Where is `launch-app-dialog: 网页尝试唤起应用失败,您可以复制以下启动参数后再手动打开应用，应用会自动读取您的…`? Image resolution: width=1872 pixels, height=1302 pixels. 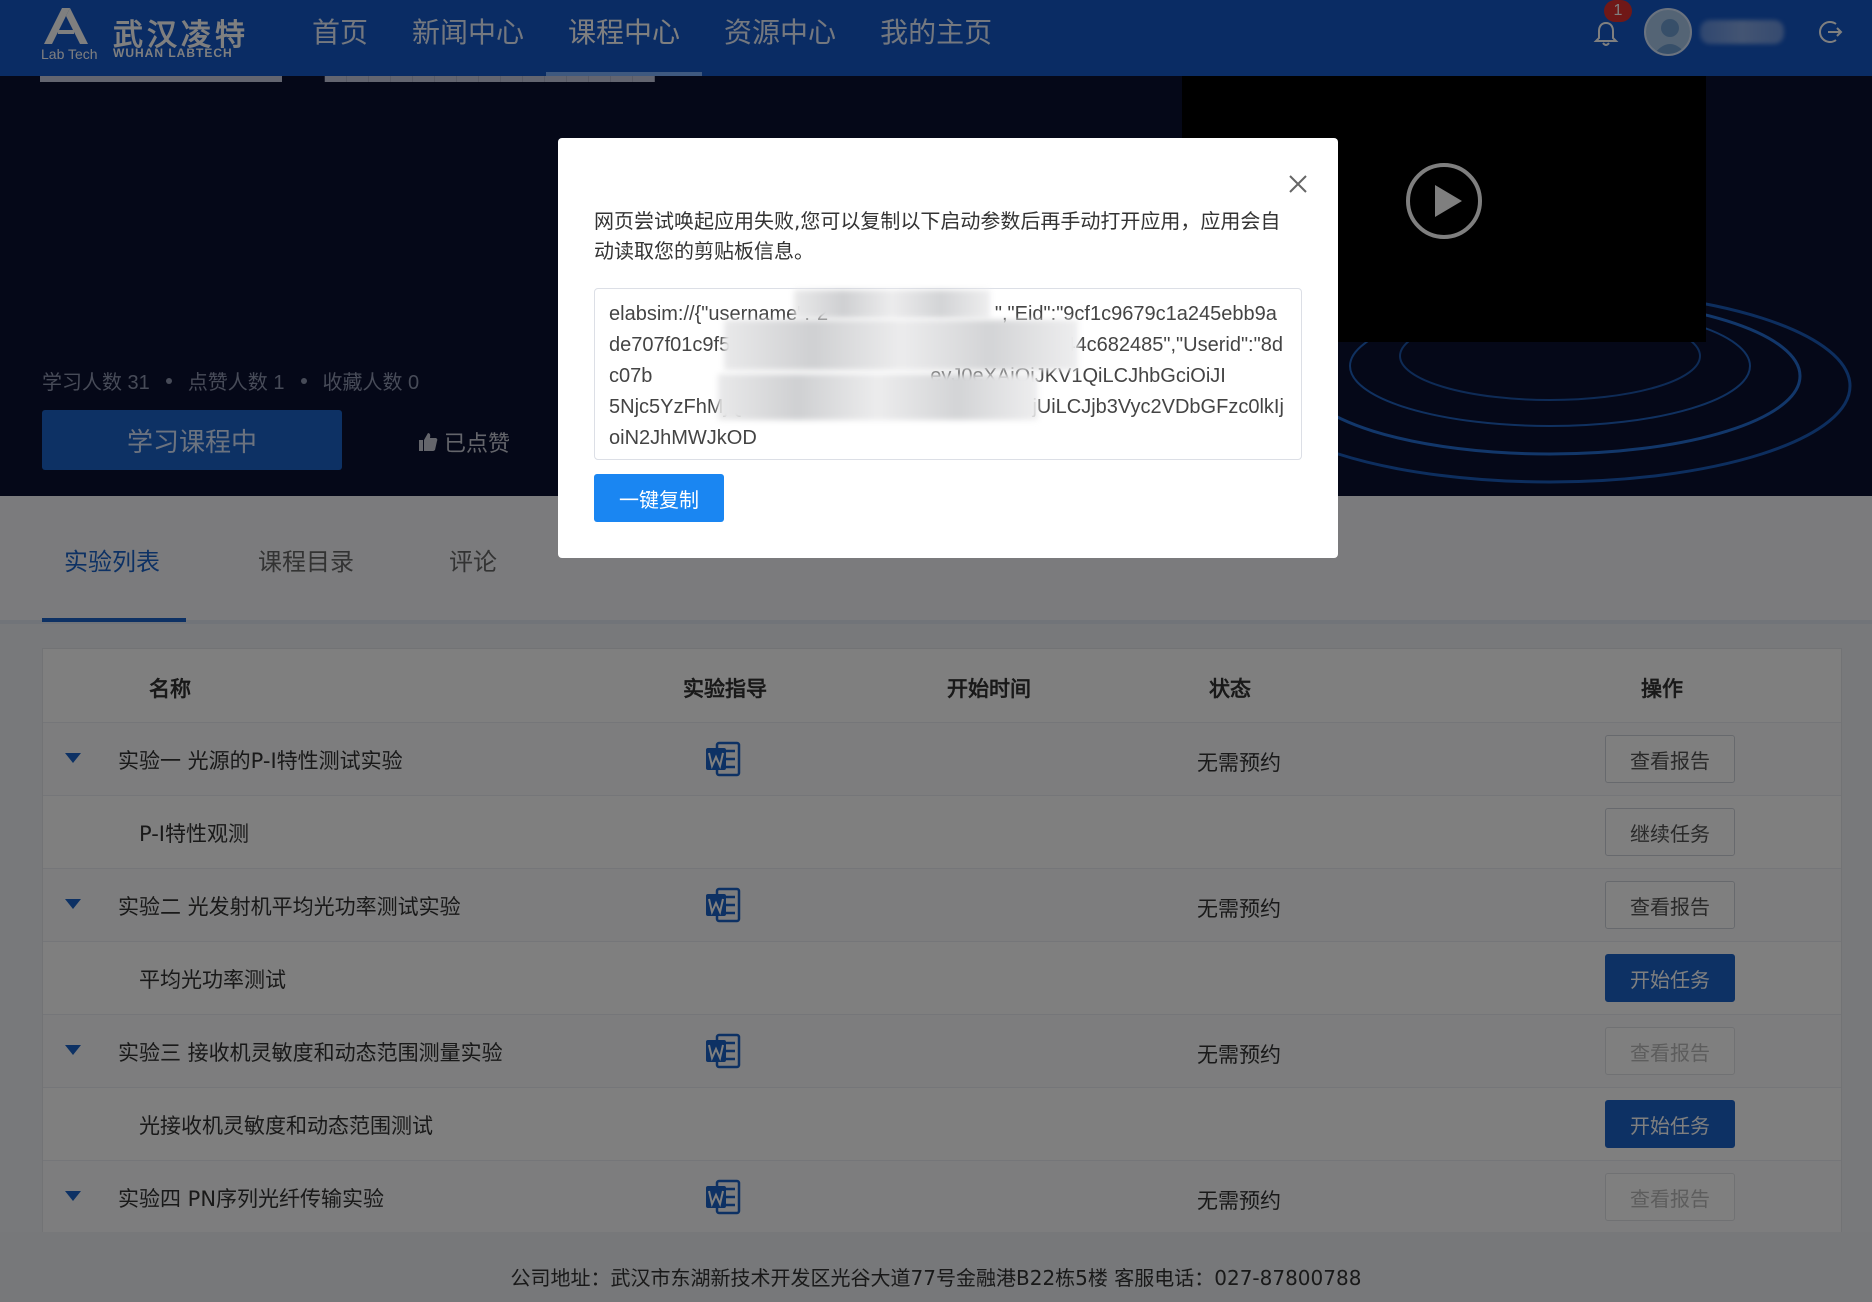
launch-app-dialog: 网页尝试唤起应用失败,您可以复制以下启动参数后再手动打开应用，应用会自动读取您的… is located at coordinates (948, 348).